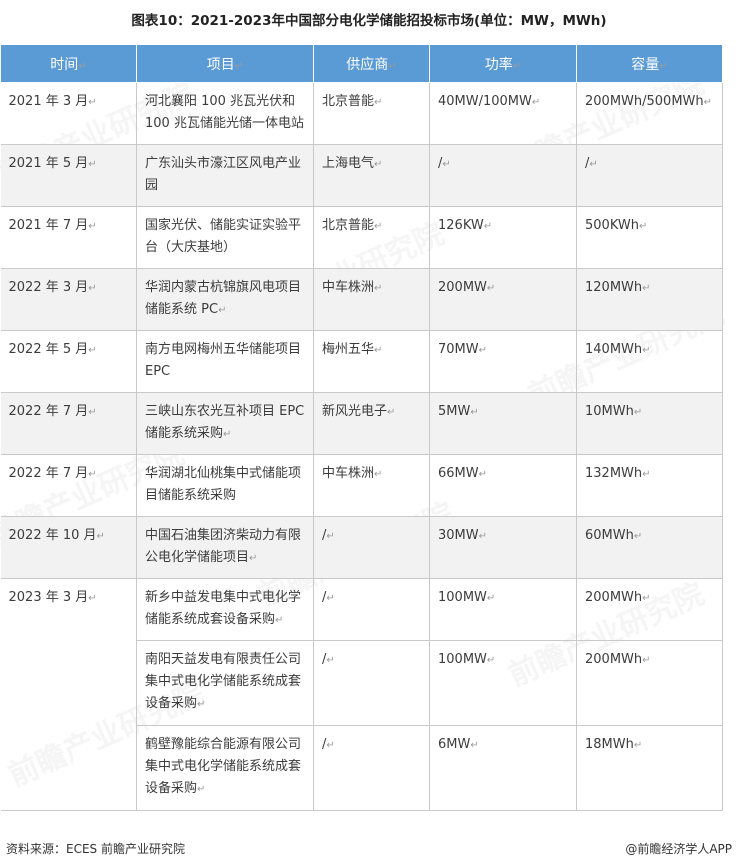  What do you see at coordinates (649, 175) in the screenshot?
I see `cell-capacity: /↵` at bounding box center [649, 175].